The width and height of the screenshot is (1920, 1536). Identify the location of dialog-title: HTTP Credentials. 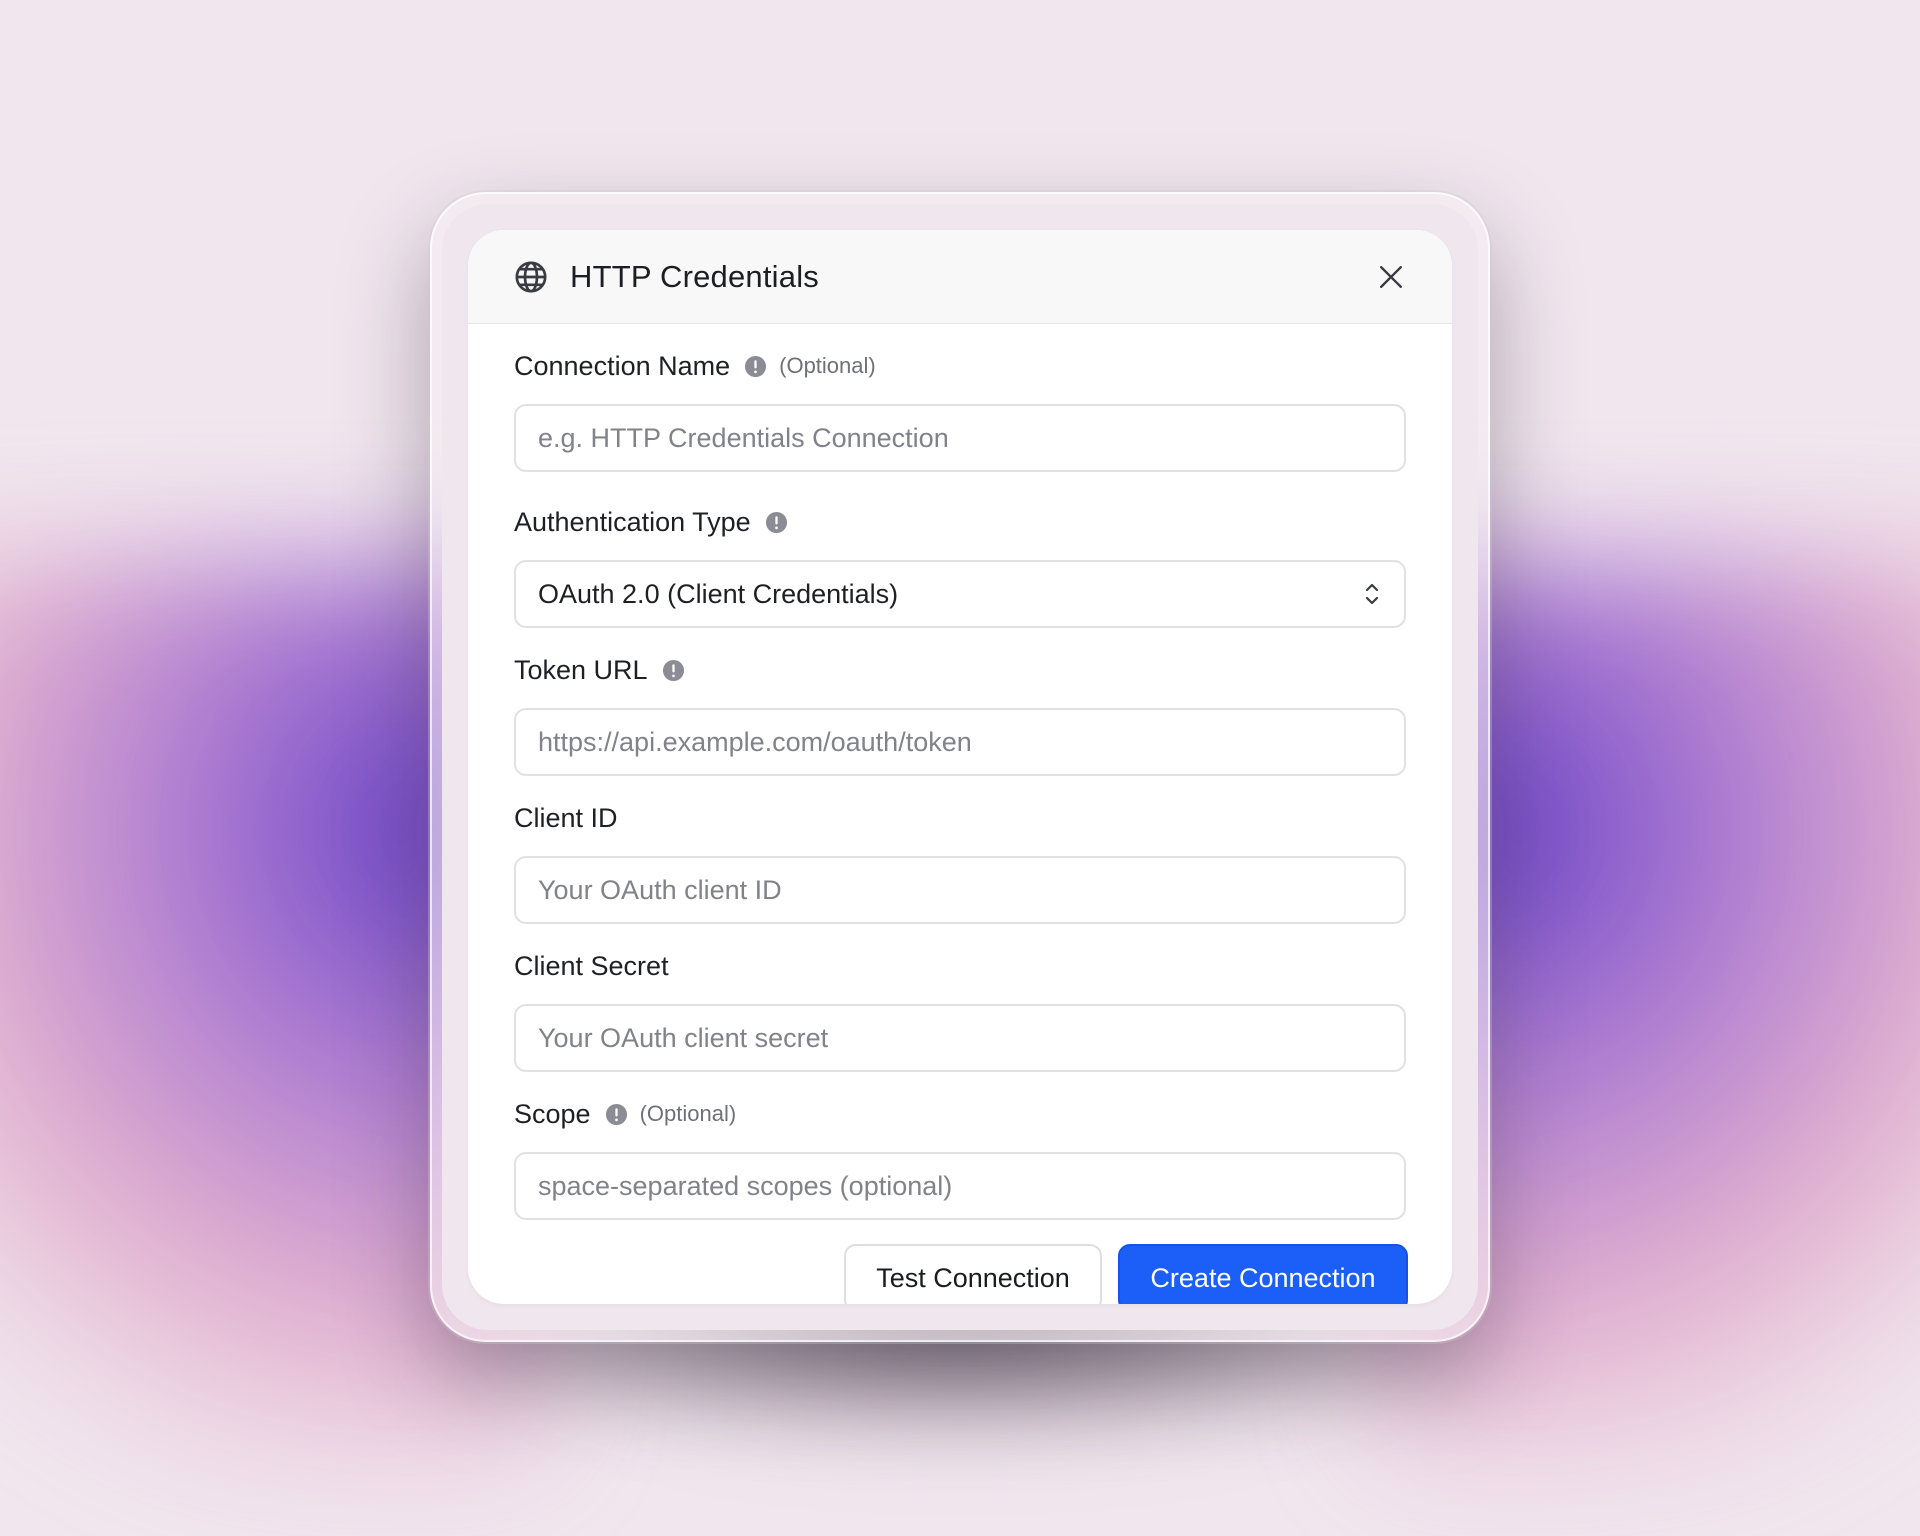
(694, 276).